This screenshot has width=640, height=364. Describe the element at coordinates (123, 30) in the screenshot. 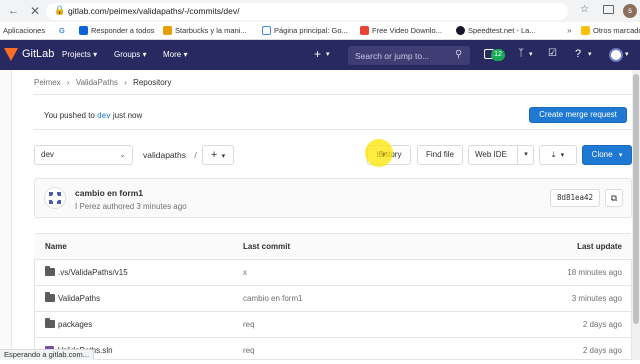

I see `bookmark-label: Responder a todos` at that location.